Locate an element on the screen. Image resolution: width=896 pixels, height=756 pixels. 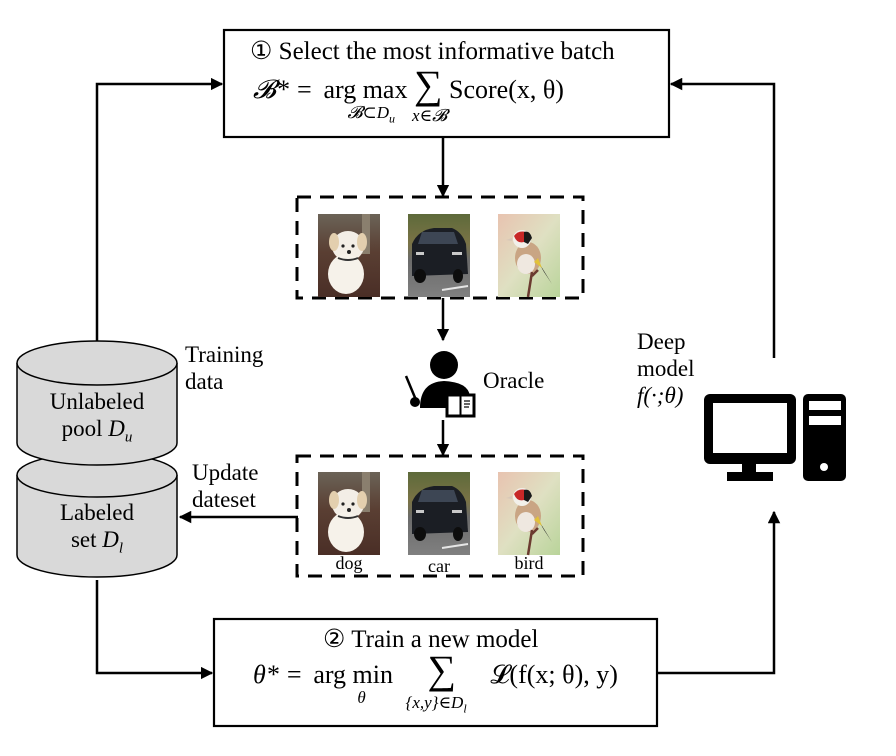
caption-bird: bird is located at coordinates (529, 563).